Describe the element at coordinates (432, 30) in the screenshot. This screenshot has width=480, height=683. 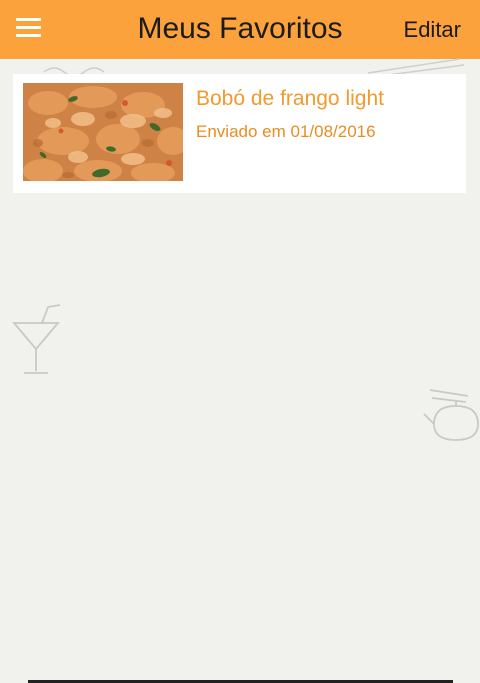
I see `edit-button: Editar` at that location.